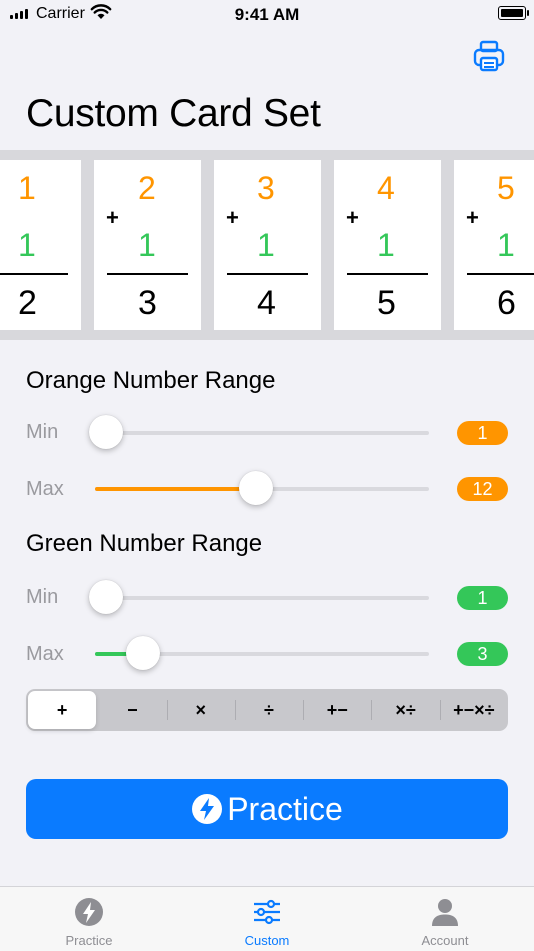  I want to click on tab-bar: Practice Custom Account, so click(267, 918).